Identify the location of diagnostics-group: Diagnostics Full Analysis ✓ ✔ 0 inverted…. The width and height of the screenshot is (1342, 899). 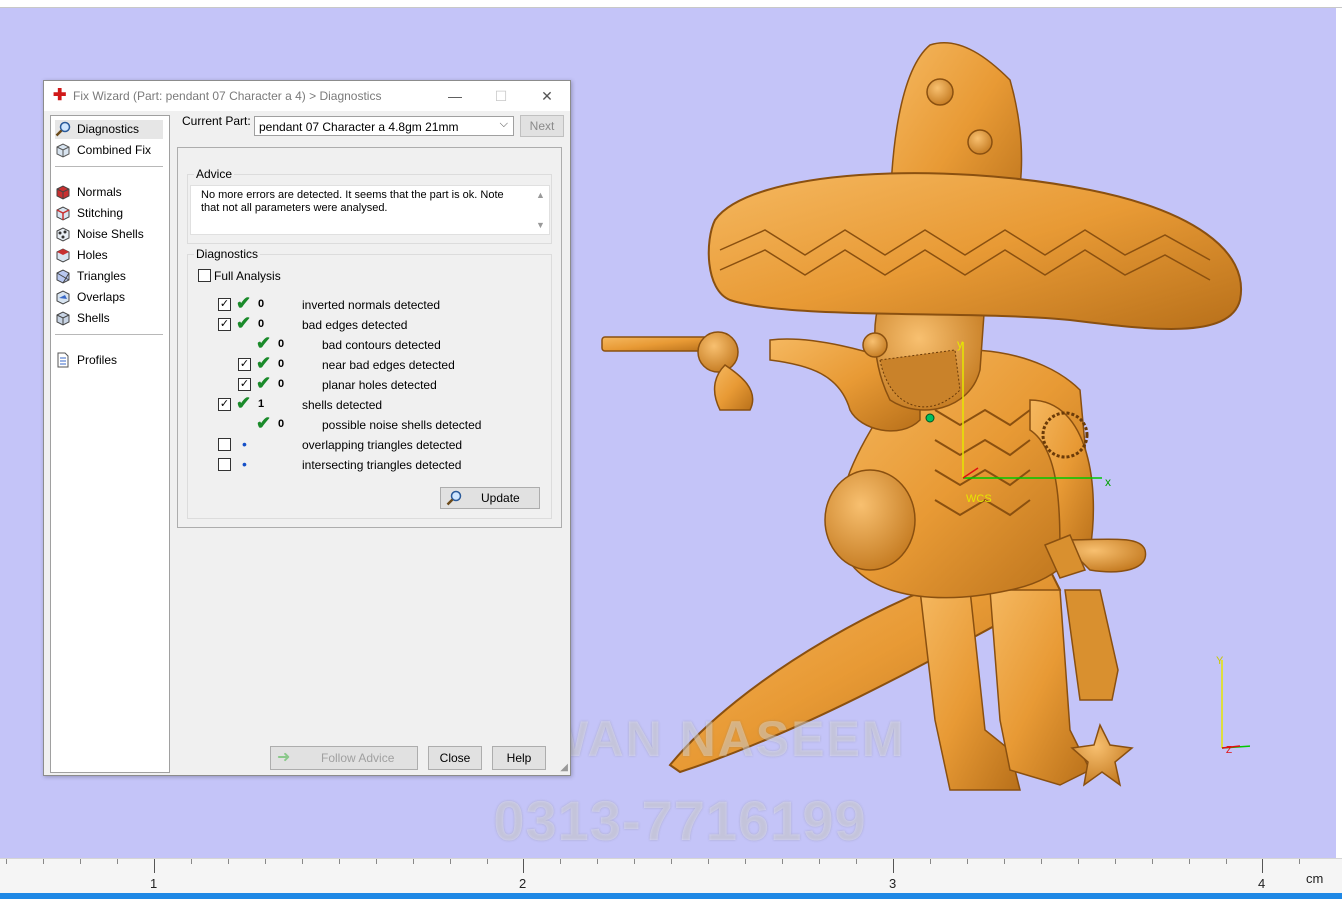
(369, 383).